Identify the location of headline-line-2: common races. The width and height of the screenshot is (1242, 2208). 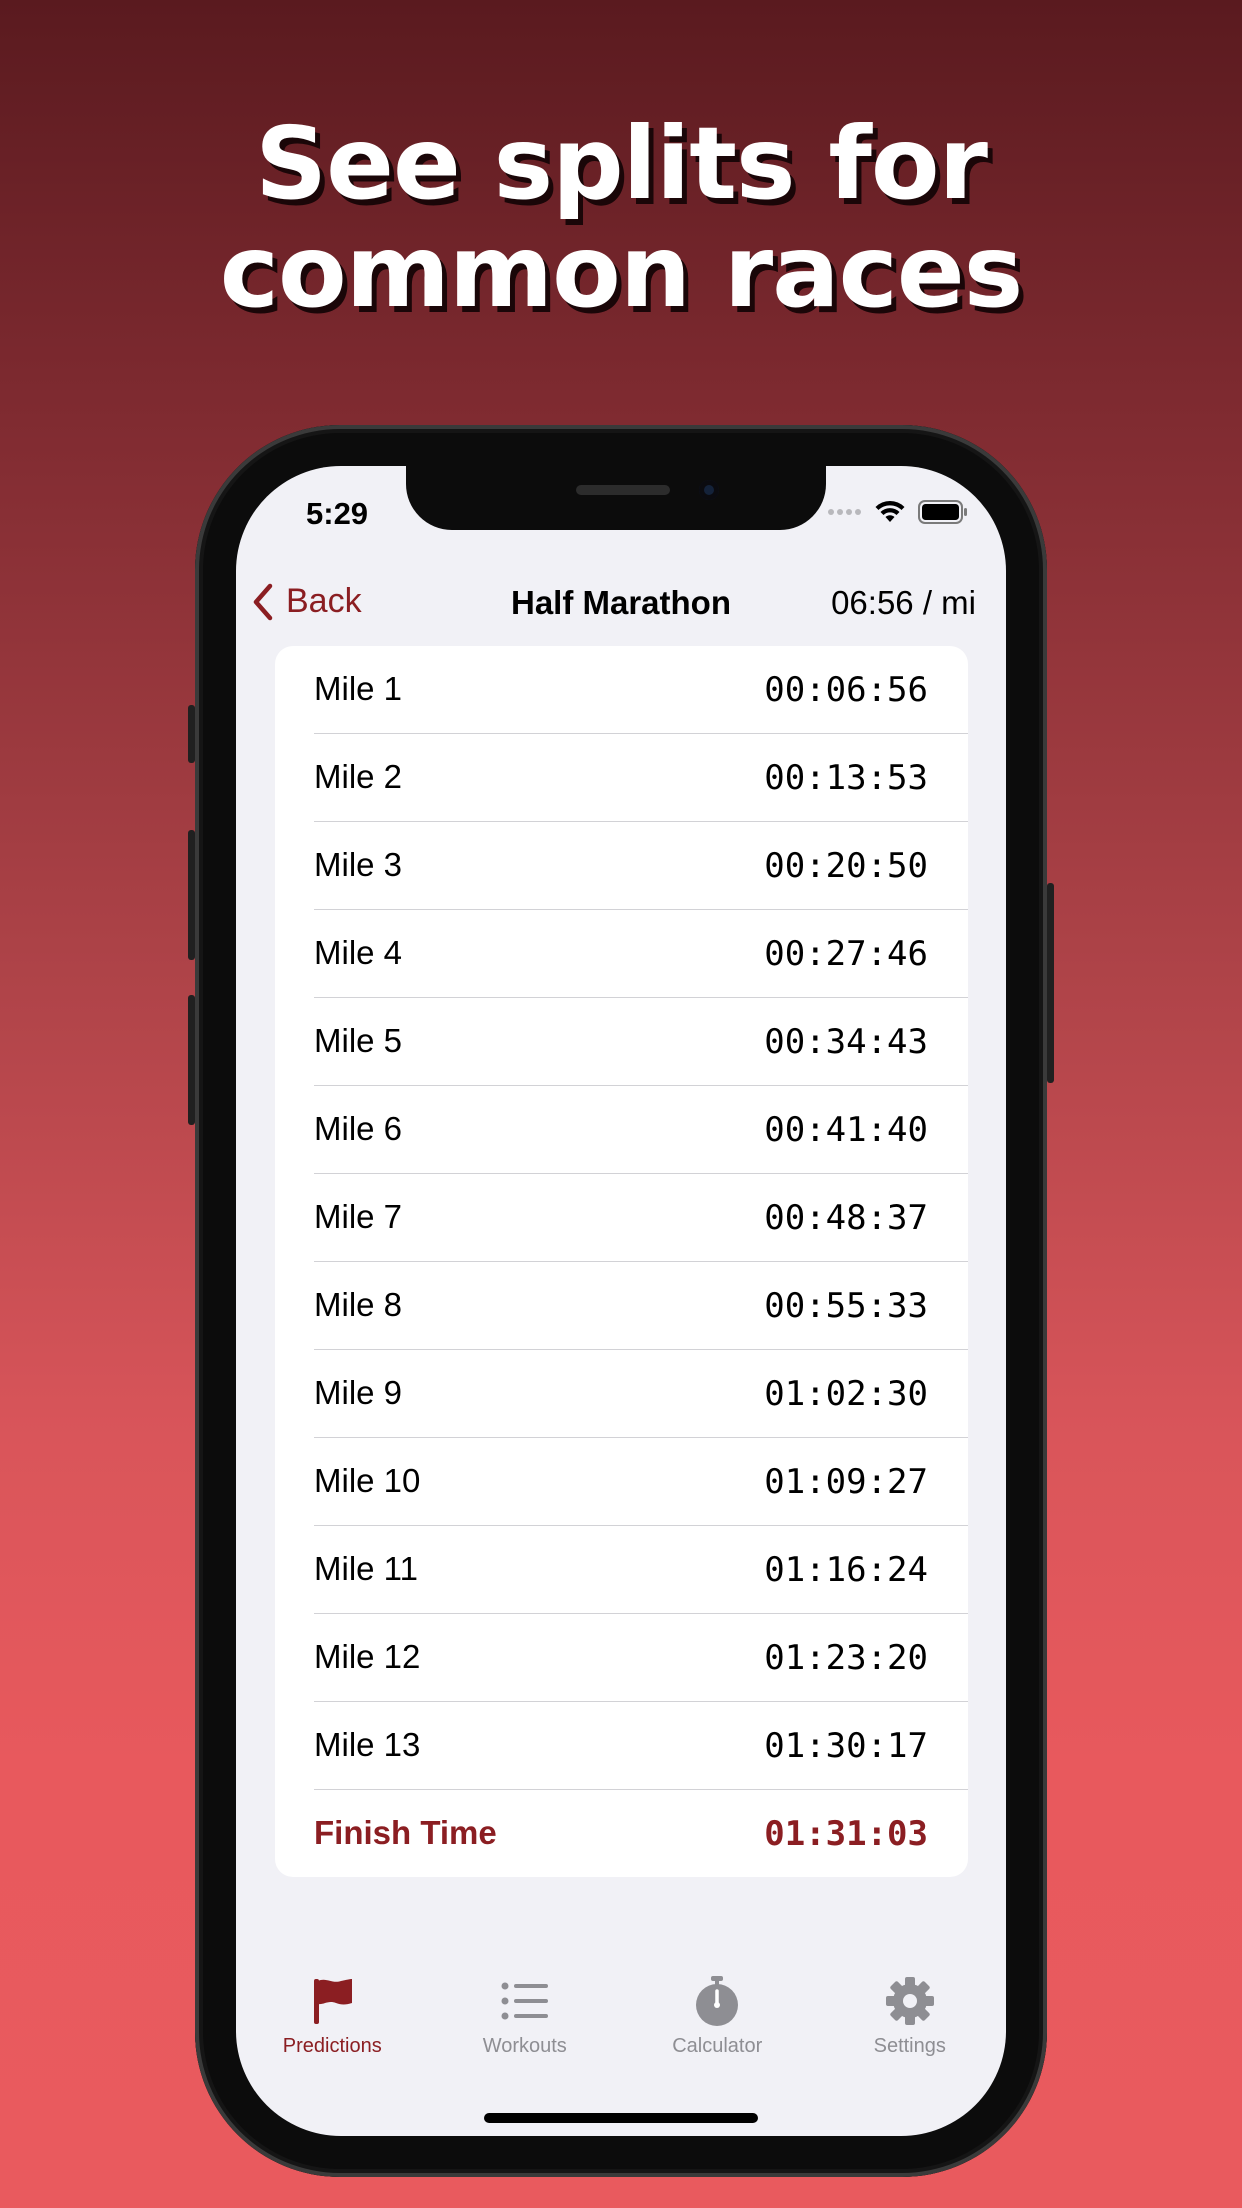
(621, 271).